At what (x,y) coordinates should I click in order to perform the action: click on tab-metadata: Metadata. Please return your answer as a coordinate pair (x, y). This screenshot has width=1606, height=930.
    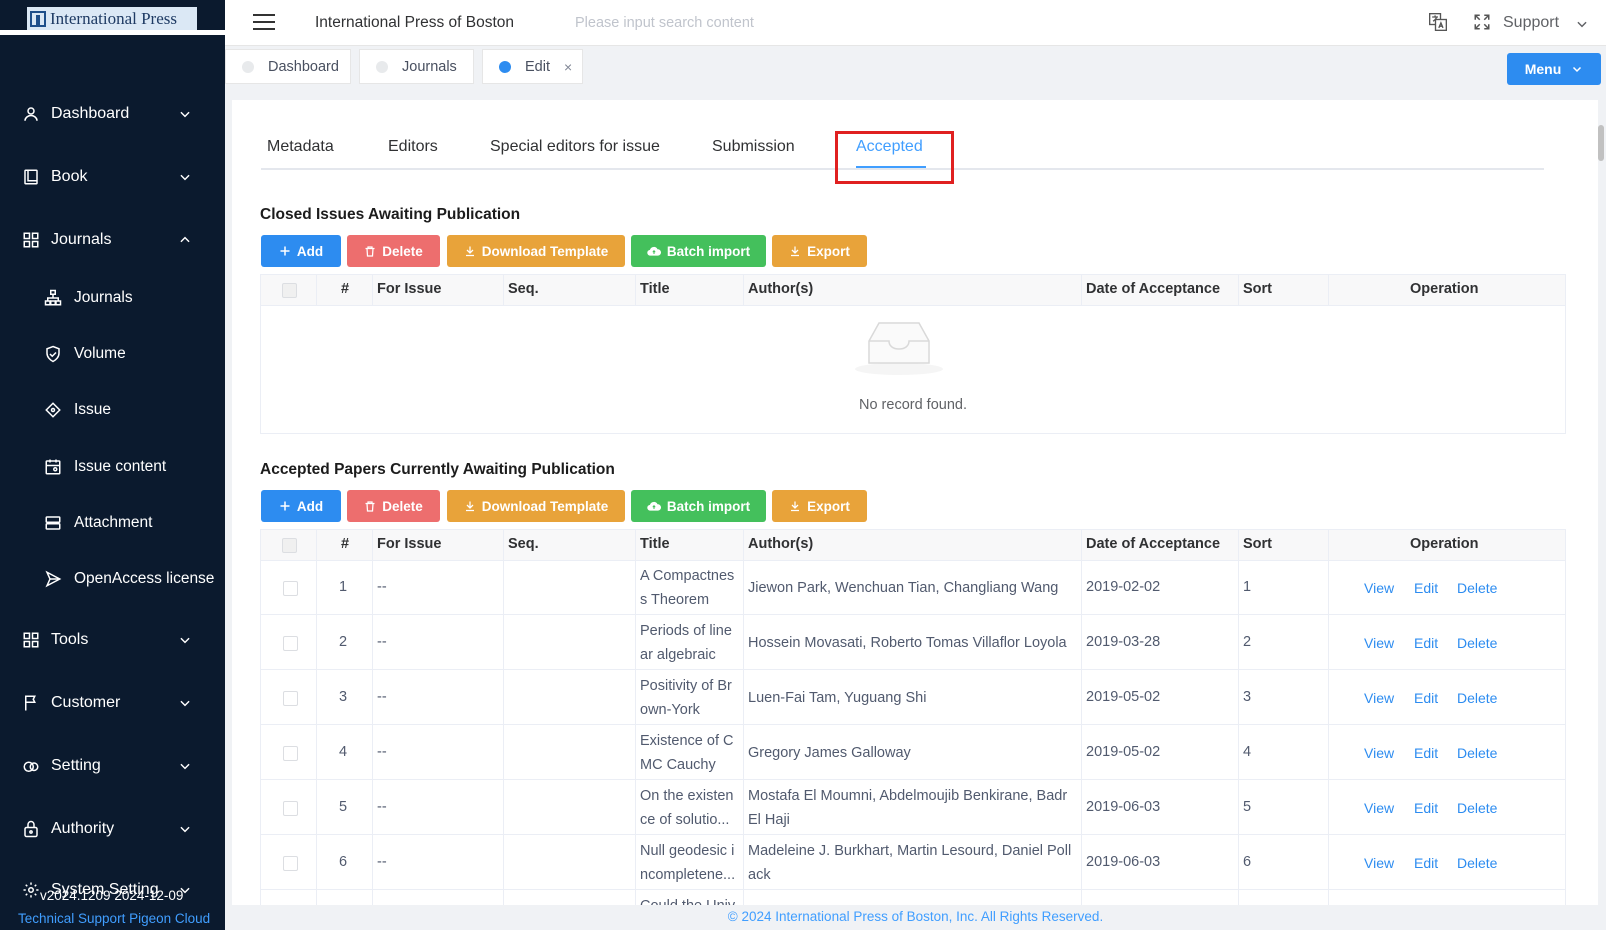
    Looking at the image, I should click on (300, 147).